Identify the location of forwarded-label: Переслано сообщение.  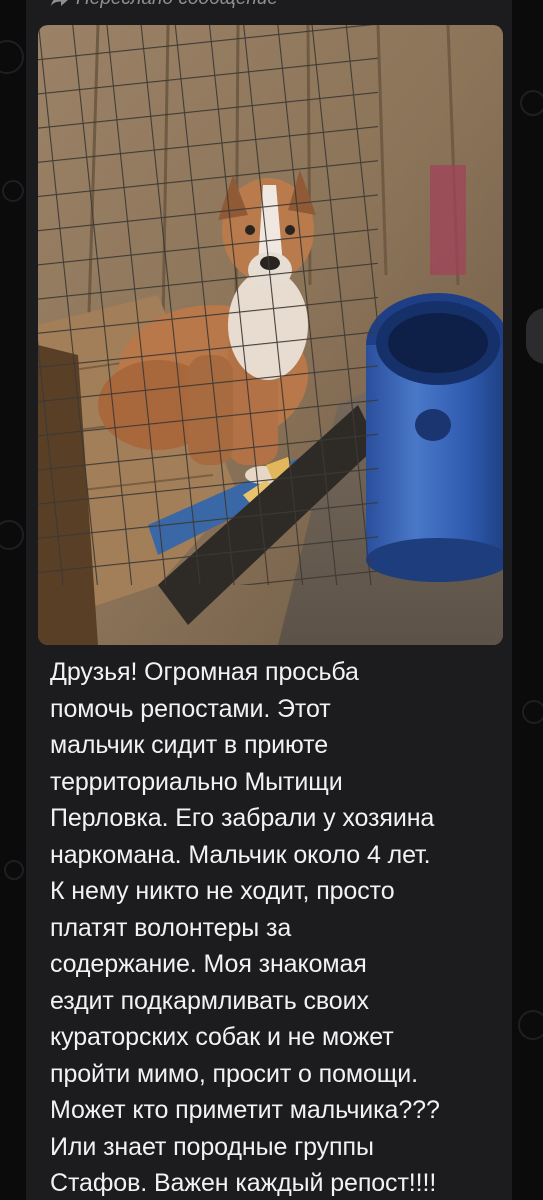
(177, 5).